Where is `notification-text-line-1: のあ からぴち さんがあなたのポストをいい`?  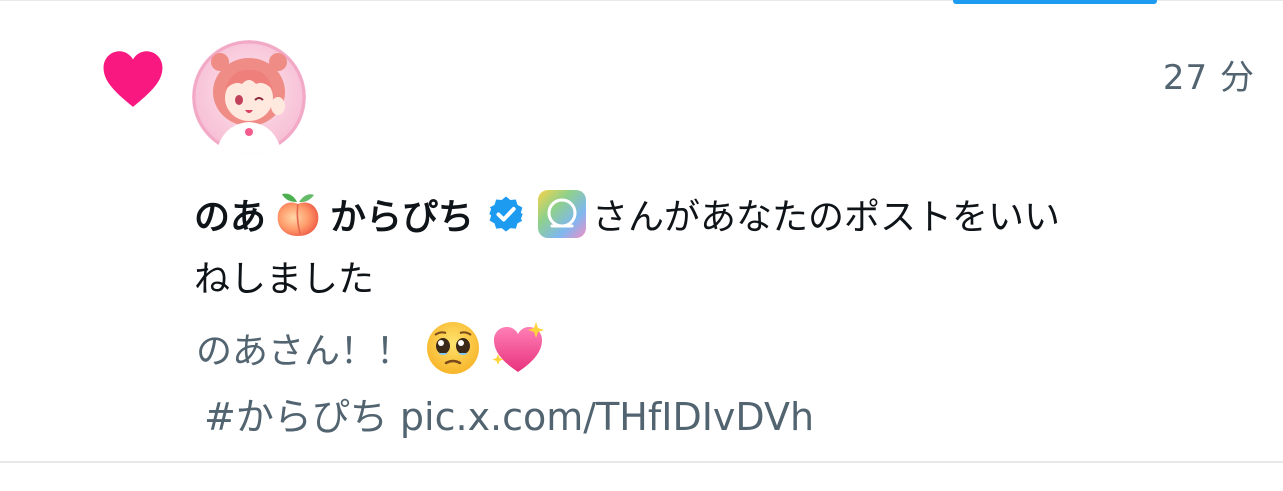
notification-text-line-1: のあ からぴち さんがあなたのポストをいい is located at coordinates (627, 214).